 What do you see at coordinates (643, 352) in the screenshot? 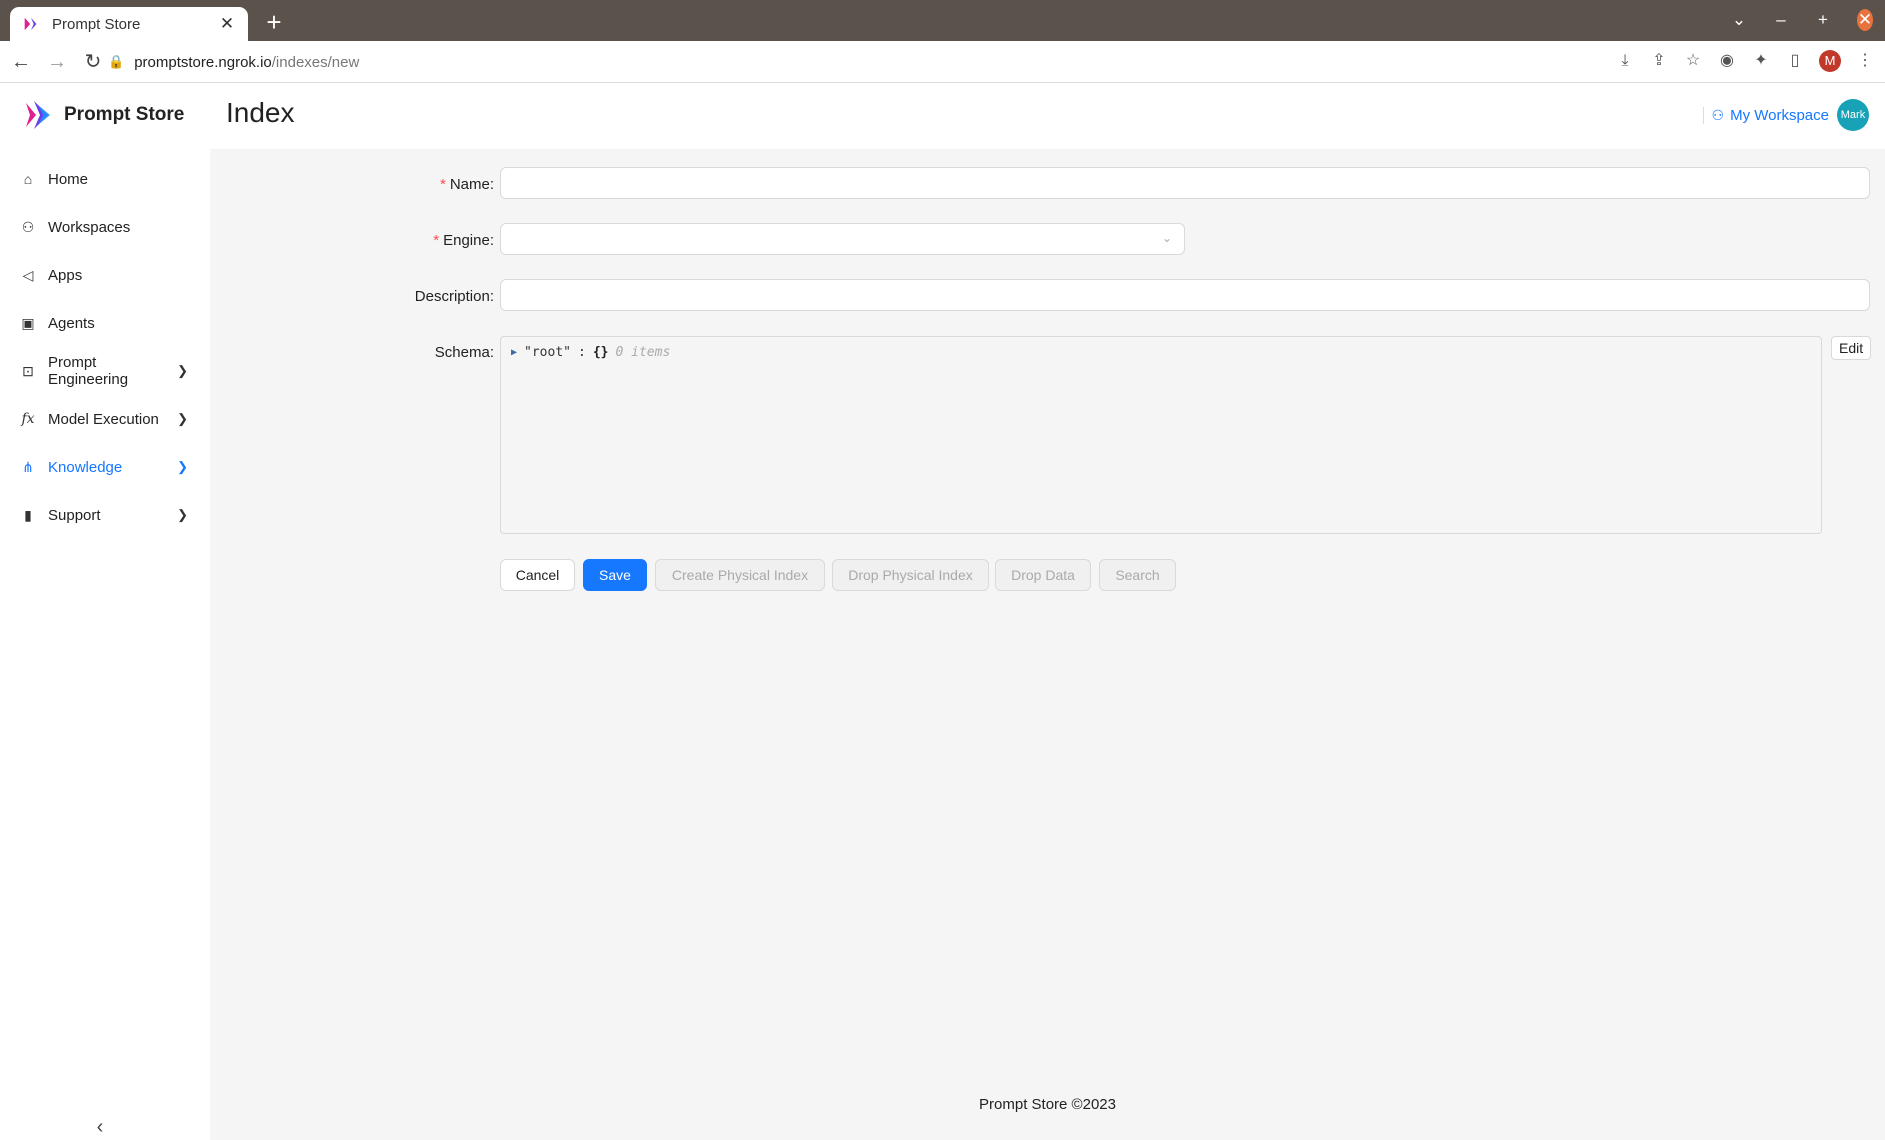
I see `json-item-count: 0 items` at bounding box center [643, 352].